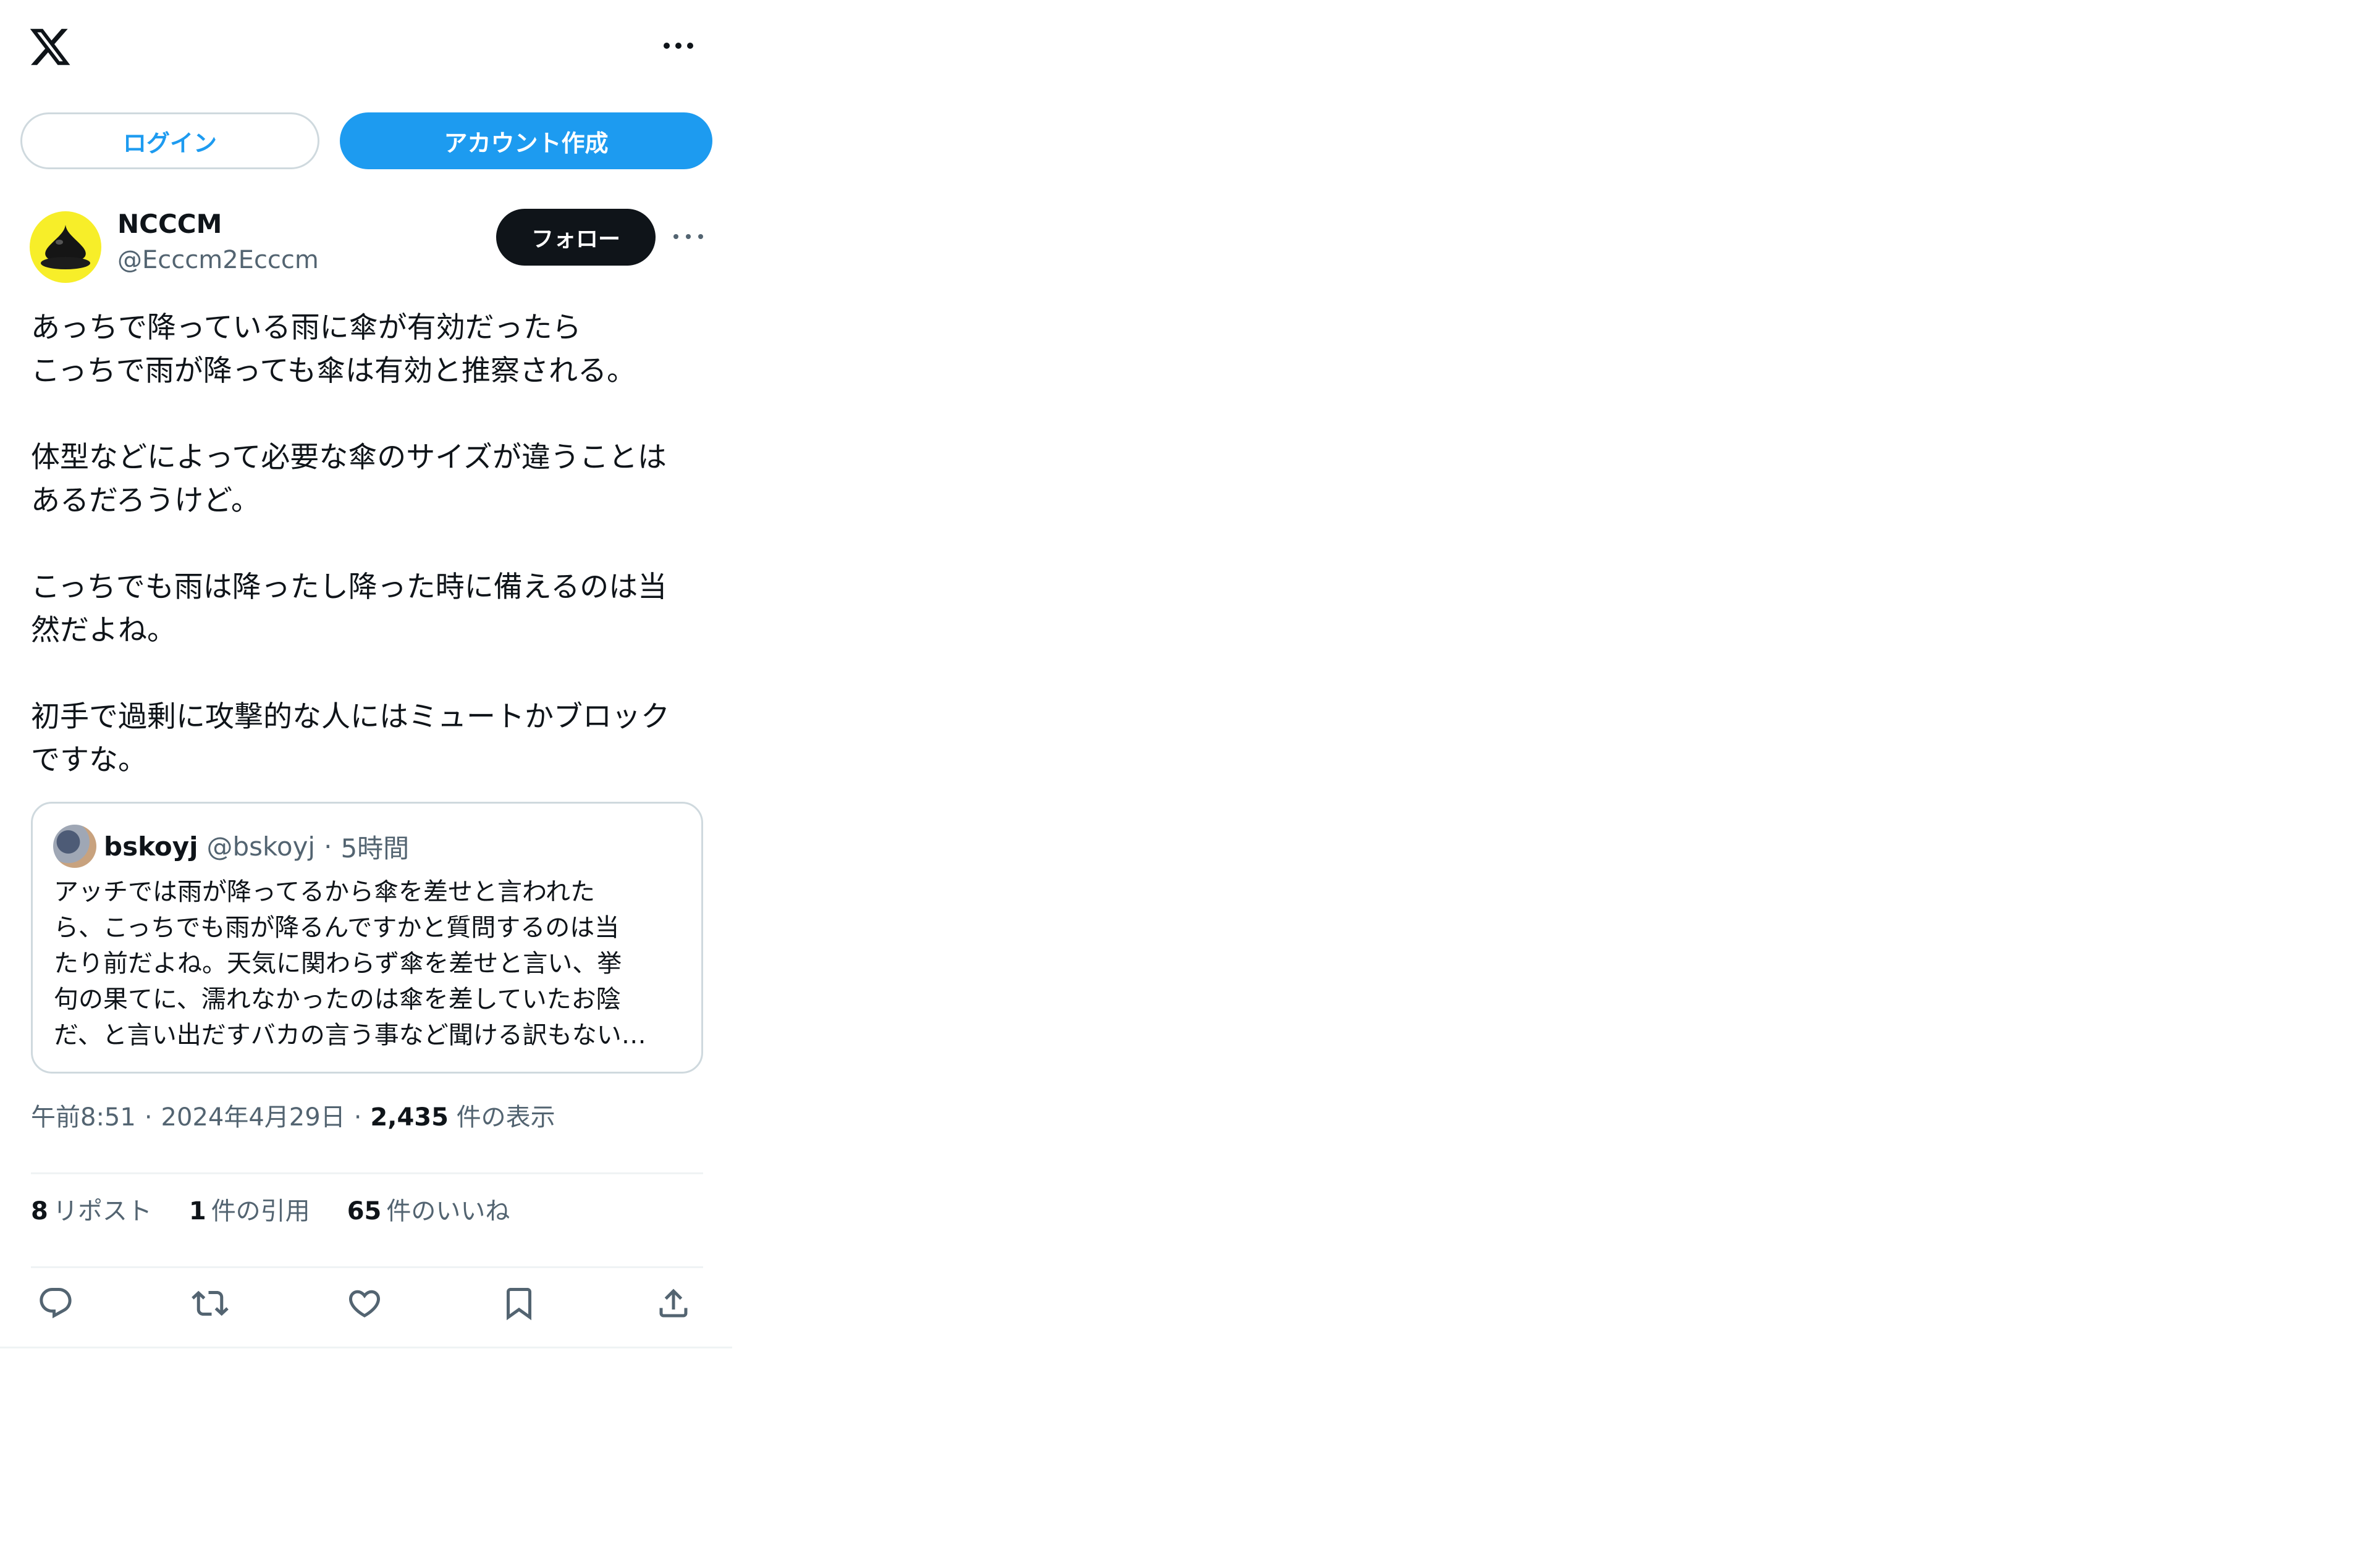  What do you see at coordinates (409, 1117) in the screenshot?
I see `views-count: 2,435` at bounding box center [409, 1117].